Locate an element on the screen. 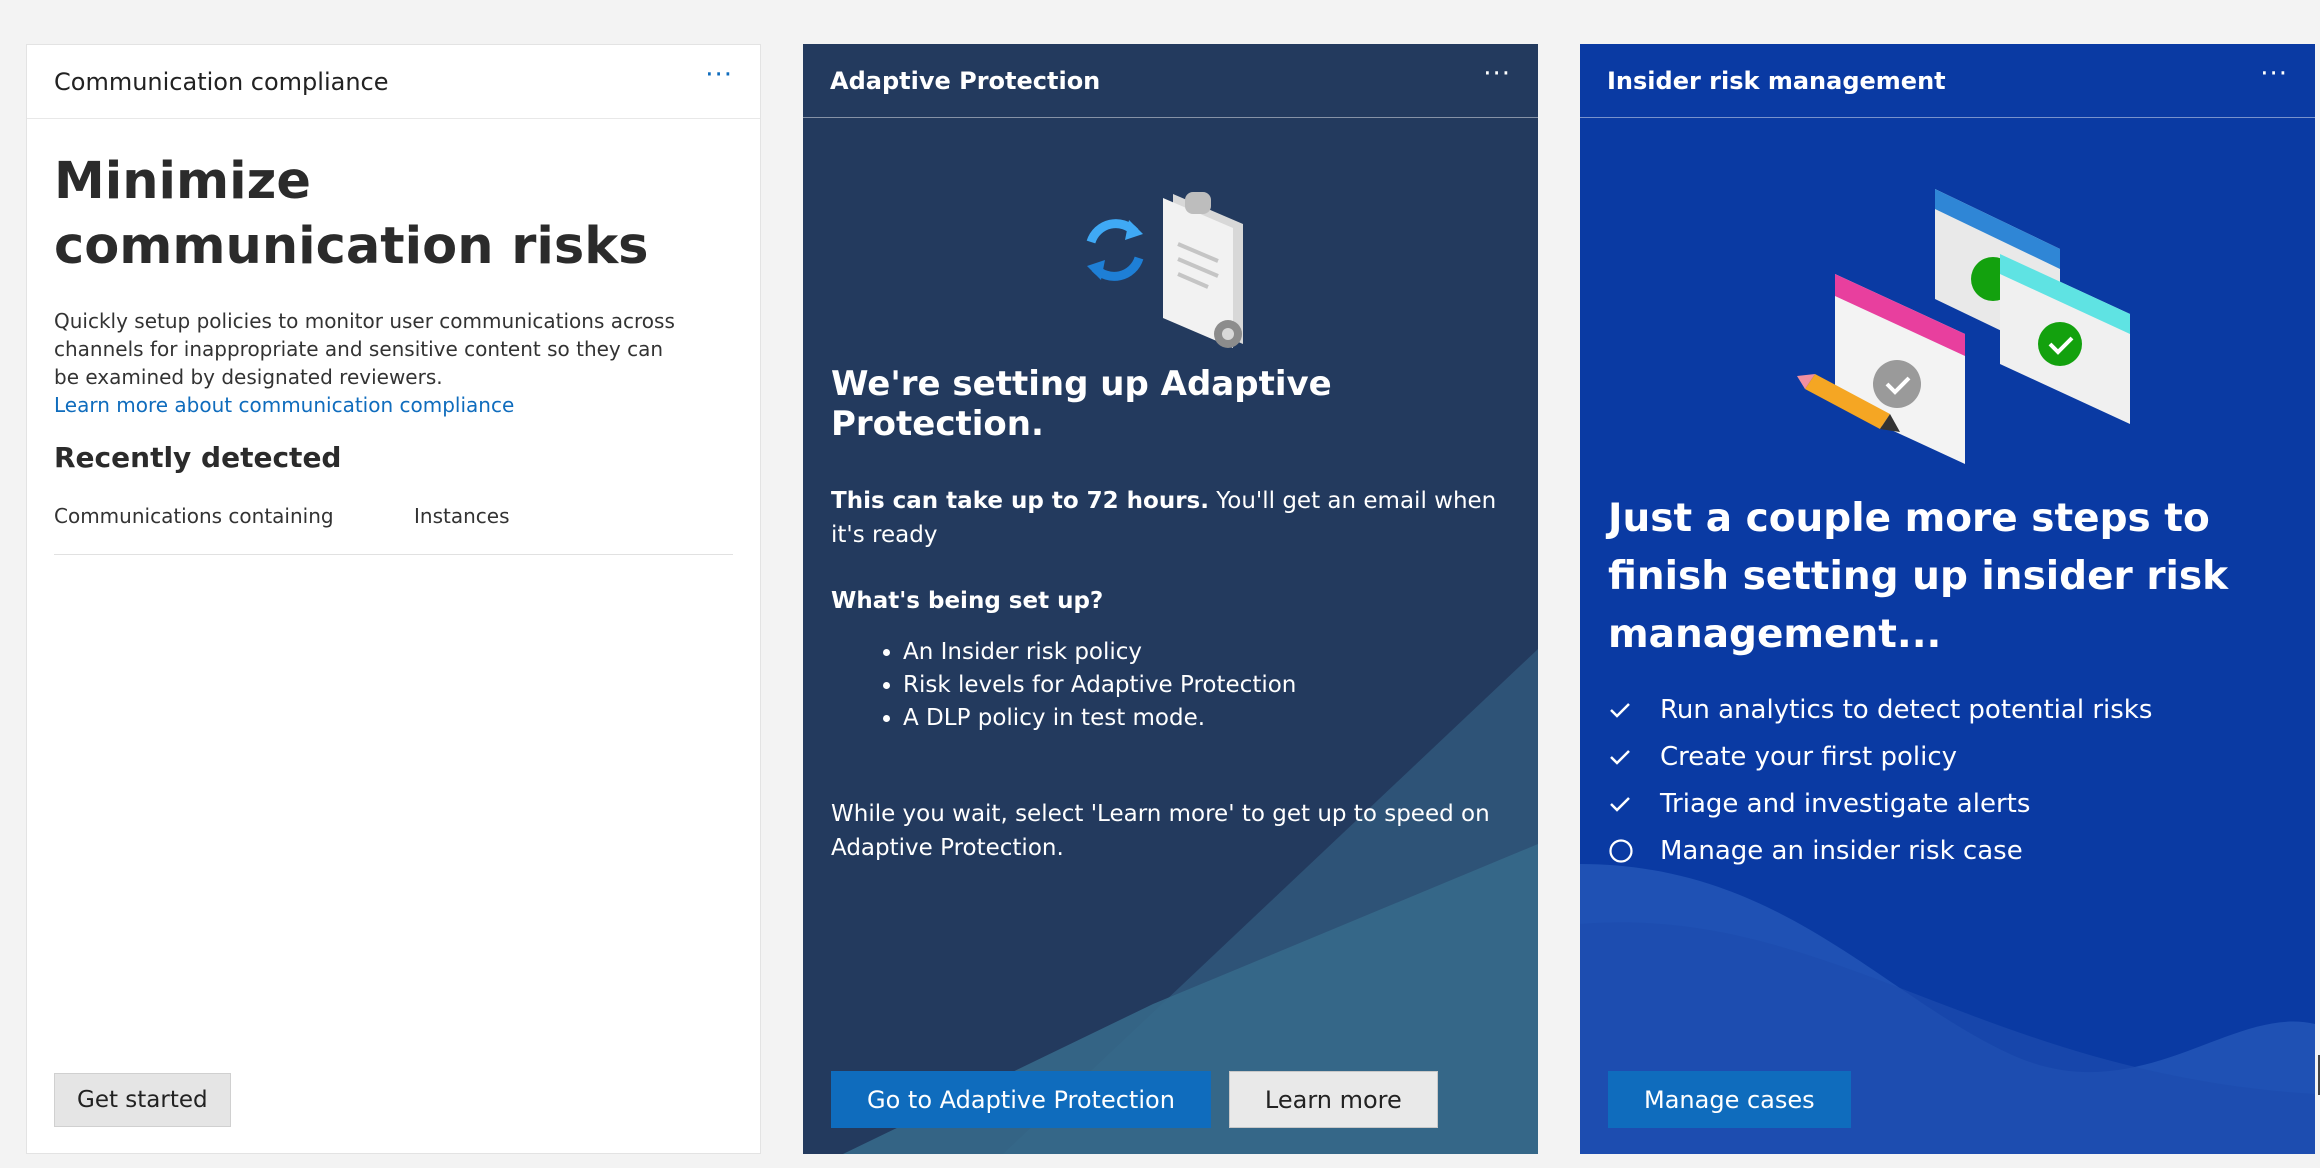 The width and height of the screenshot is (2320, 1168). step-item: Run analytics to detect potential risks is located at coordinates (1953, 709).